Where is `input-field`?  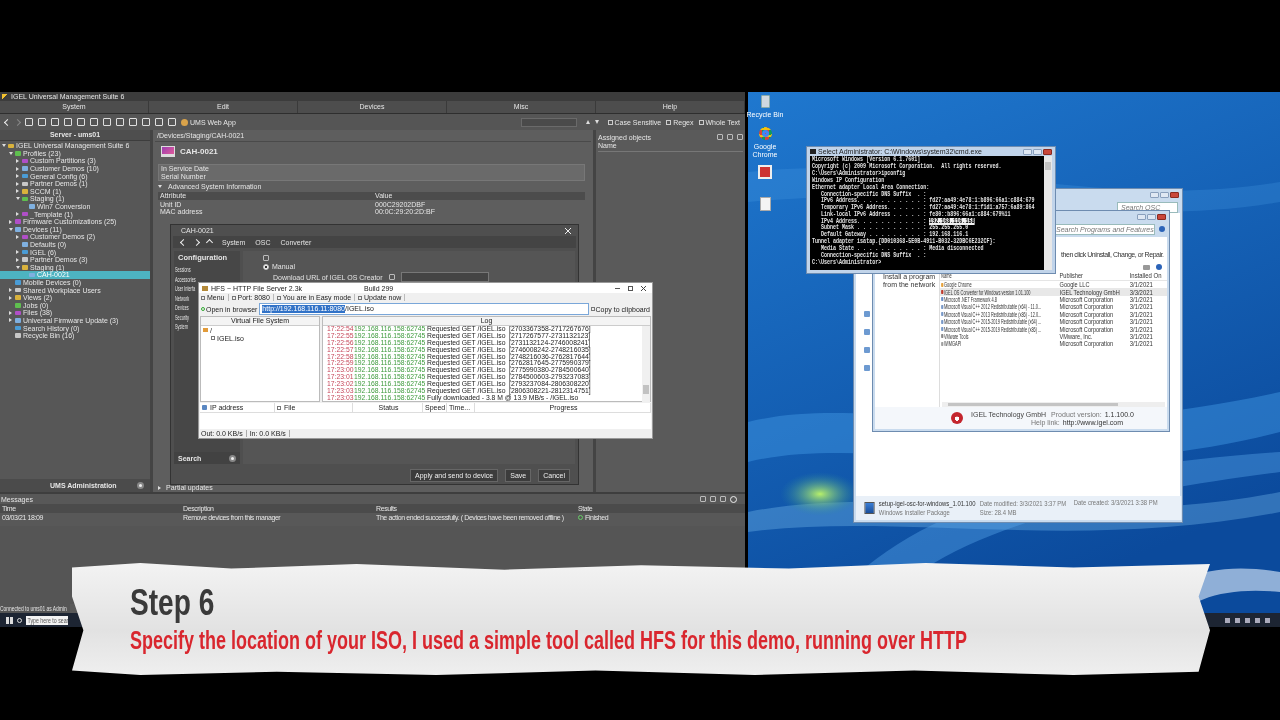
input-field is located at coordinates (444, 277).